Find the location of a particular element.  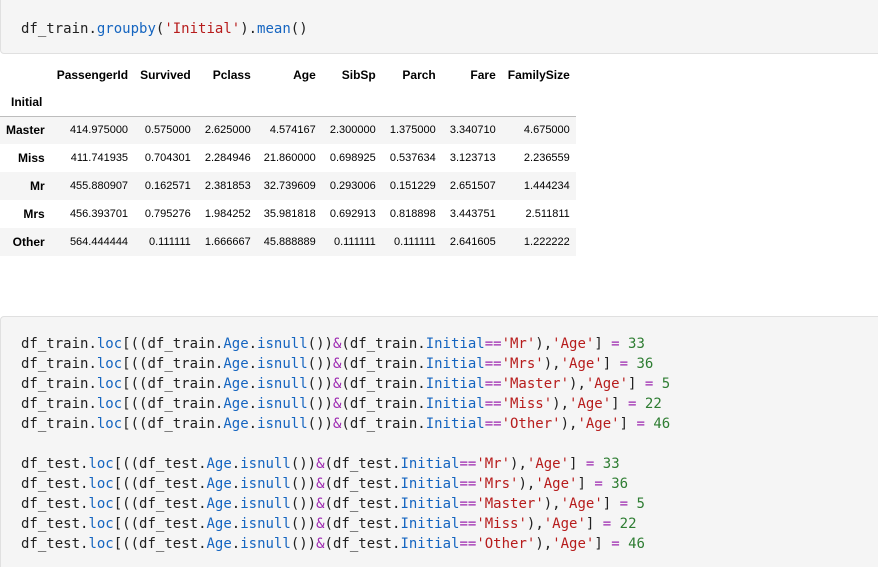

table-cell: 564.444444 is located at coordinates (99, 242).